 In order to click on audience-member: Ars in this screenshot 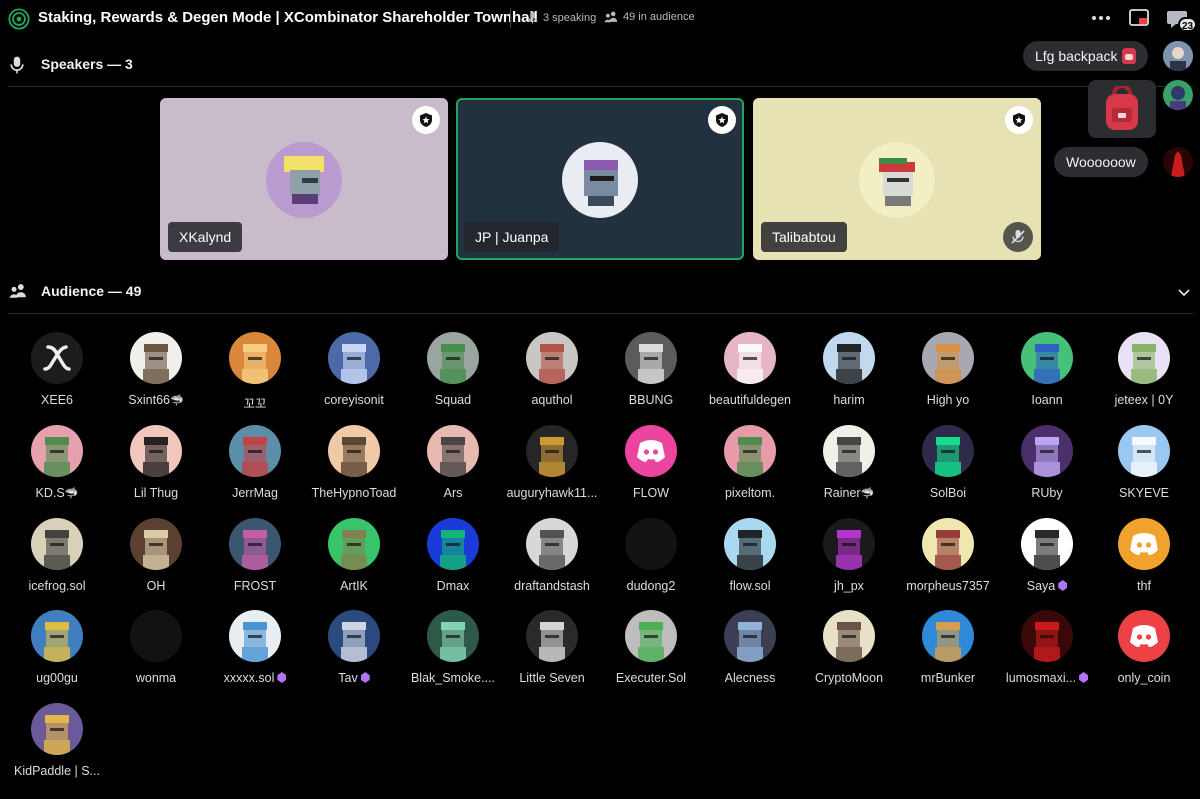, I will do `click(453, 467)`.